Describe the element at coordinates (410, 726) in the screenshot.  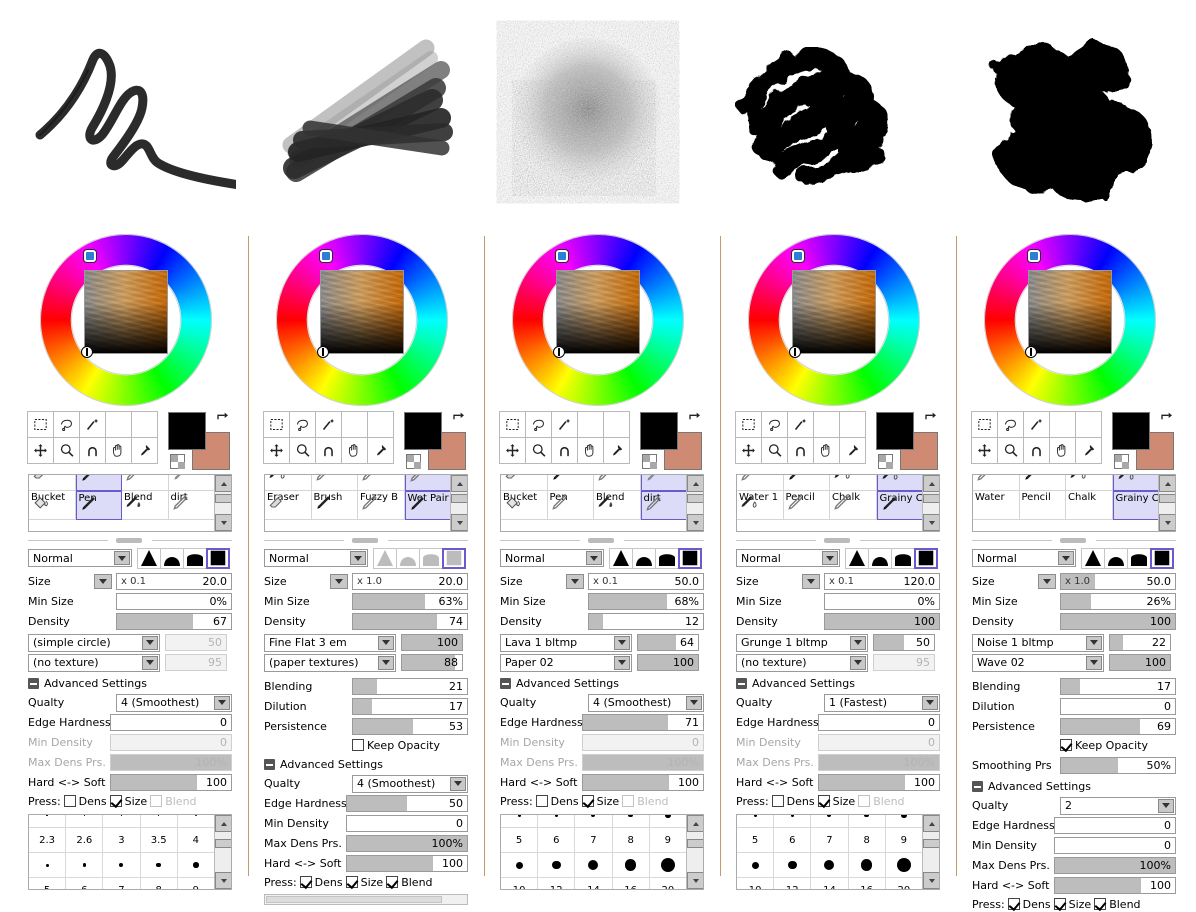
I see `persistence-slider: 53` at that location.